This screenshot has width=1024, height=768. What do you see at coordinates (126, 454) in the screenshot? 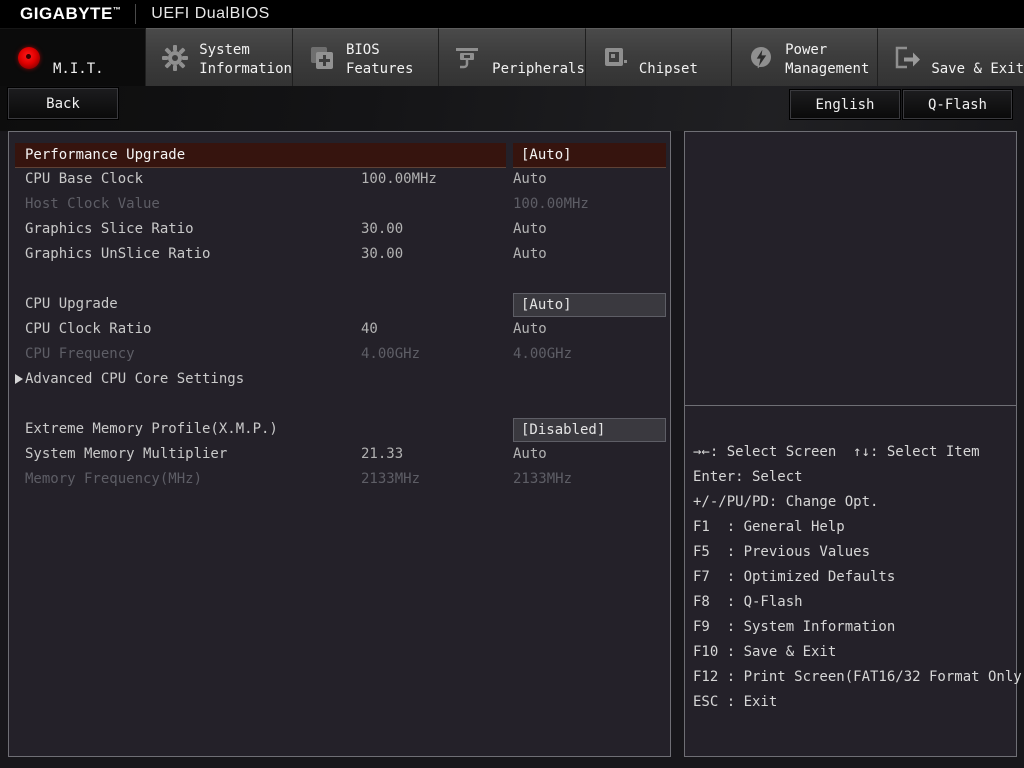
I see `setting-label: System Memory Multiplier` at bounding box center [126, 454].